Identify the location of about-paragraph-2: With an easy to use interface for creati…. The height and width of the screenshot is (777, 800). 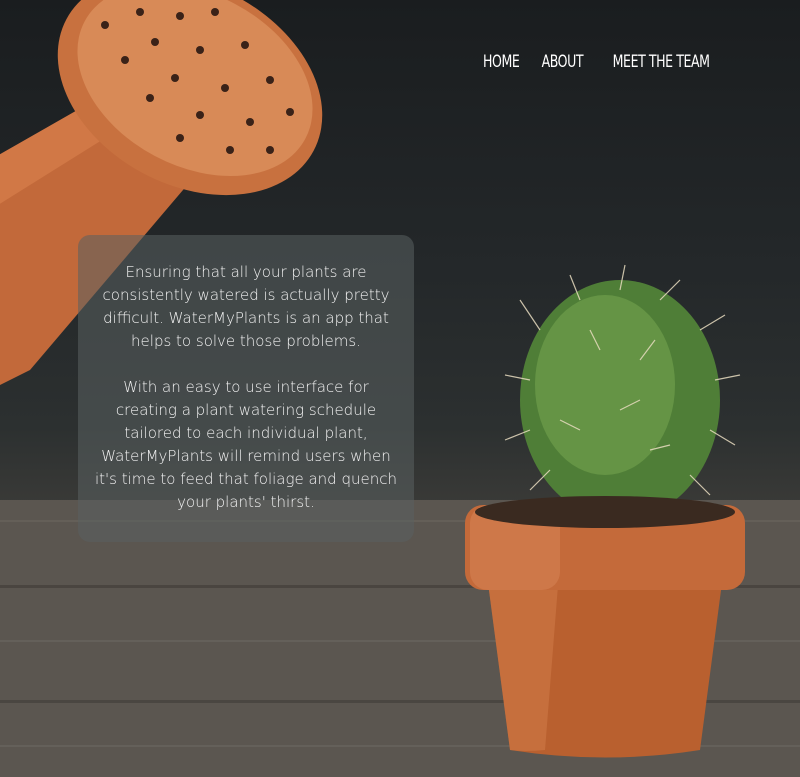
(246, 444).